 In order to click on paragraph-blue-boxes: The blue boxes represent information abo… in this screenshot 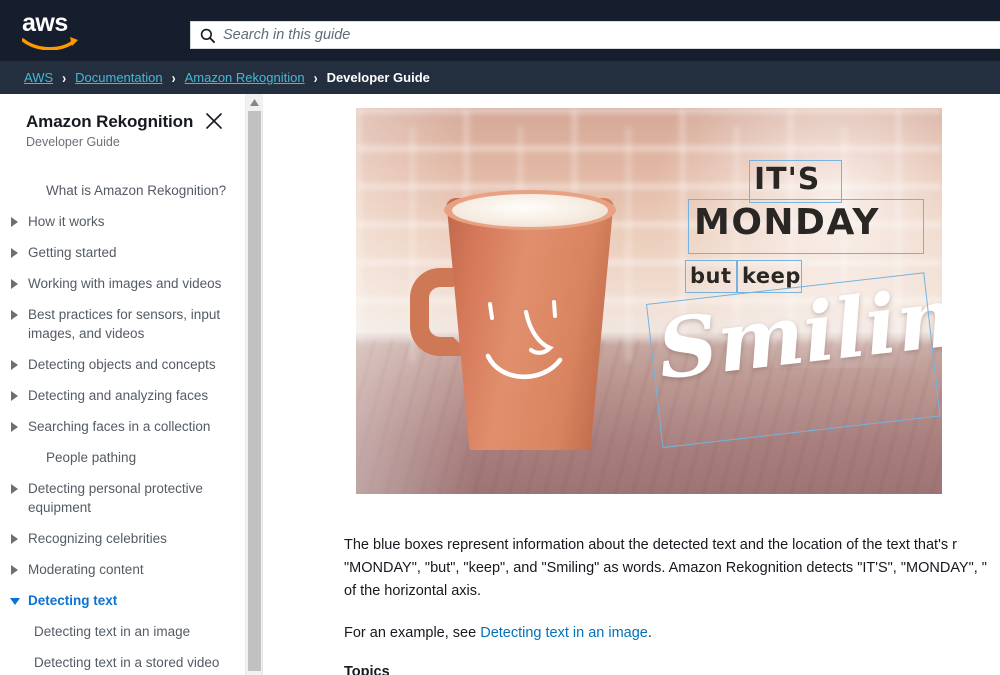, I will do `click(672, 568)`.